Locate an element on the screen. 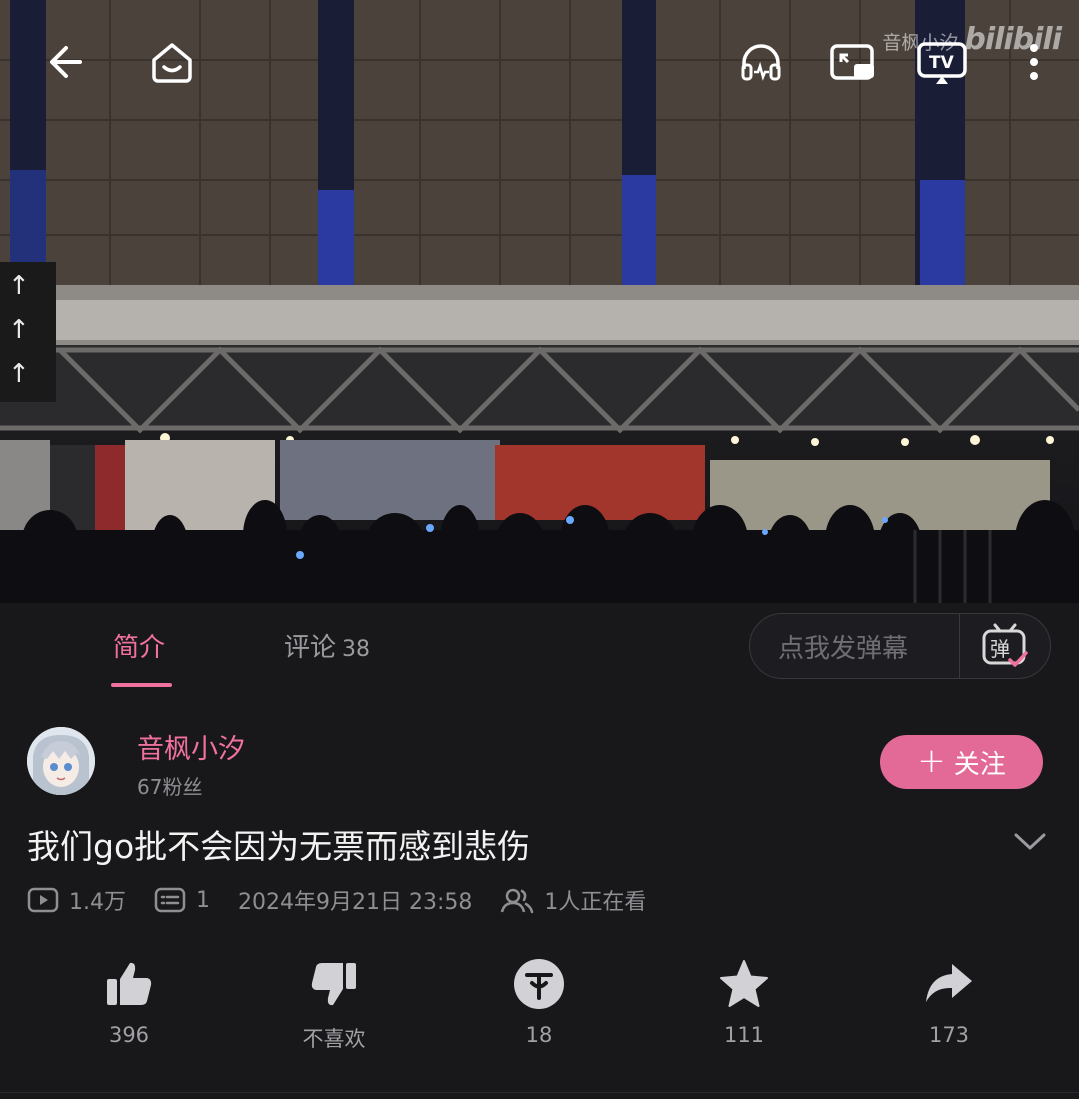 The height and width of the screenshot is (1099, 1079). share-button: 173 is located at coordinates (949, 1001).